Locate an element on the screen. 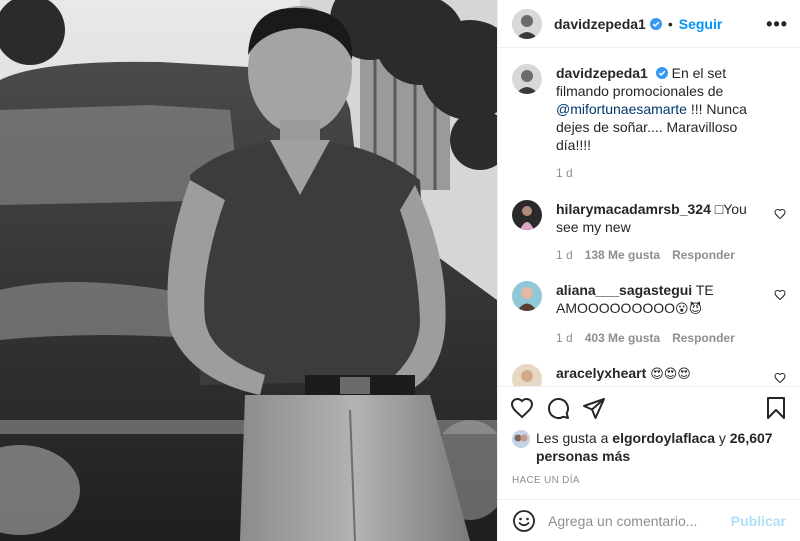 This screenshot has width=800, height=541. post-header: davidzepeda1 • Seguir ••• is located at coordinates (649, 24).